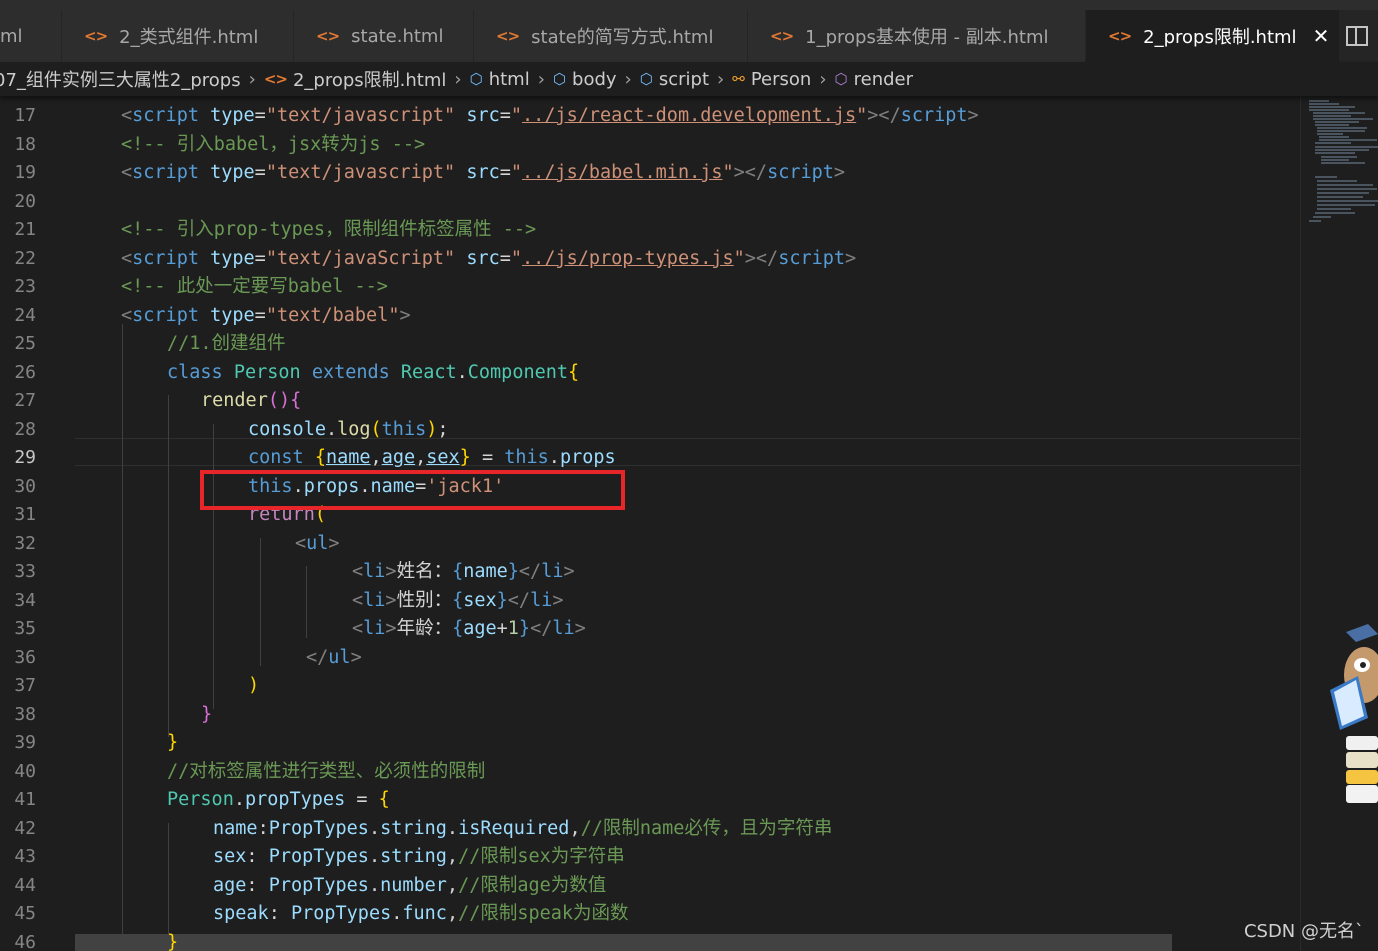  What do you see at coordinates (650, 544) in the screenshot?
I see `code-line: 32 <ul>` at bounding box center [650, 544].